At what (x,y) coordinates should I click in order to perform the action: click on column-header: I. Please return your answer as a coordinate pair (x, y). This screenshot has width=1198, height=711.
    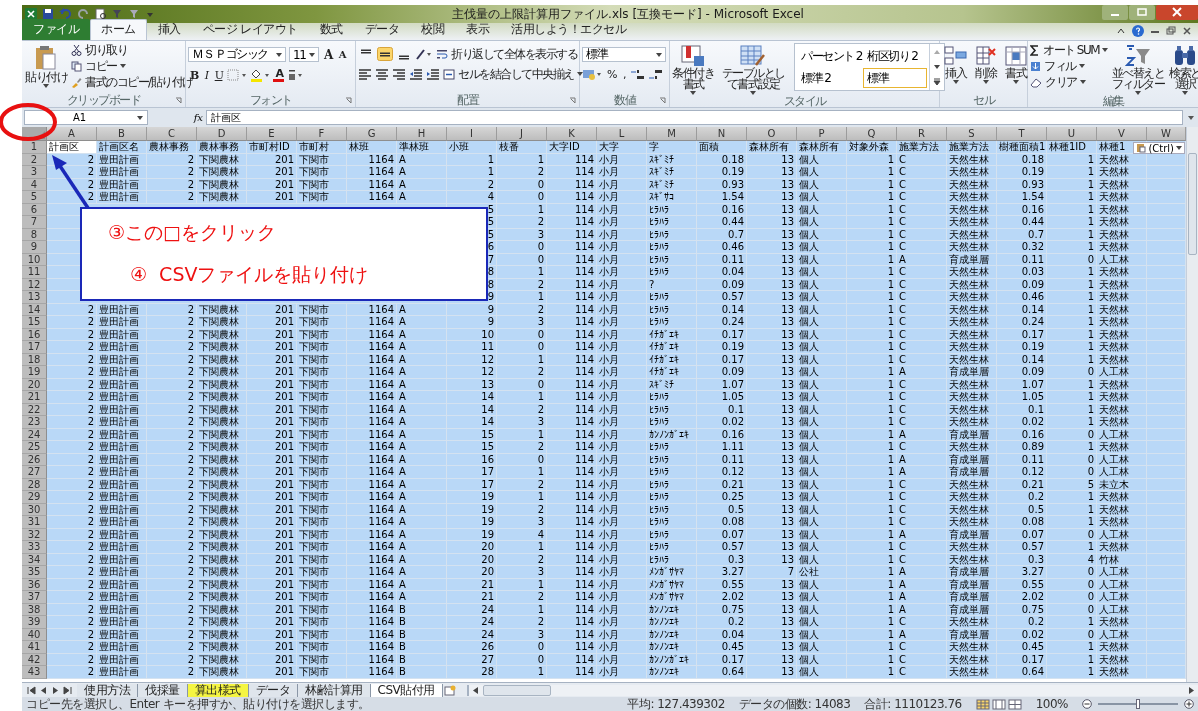
    Looking at the image, I should click on (472, 134).